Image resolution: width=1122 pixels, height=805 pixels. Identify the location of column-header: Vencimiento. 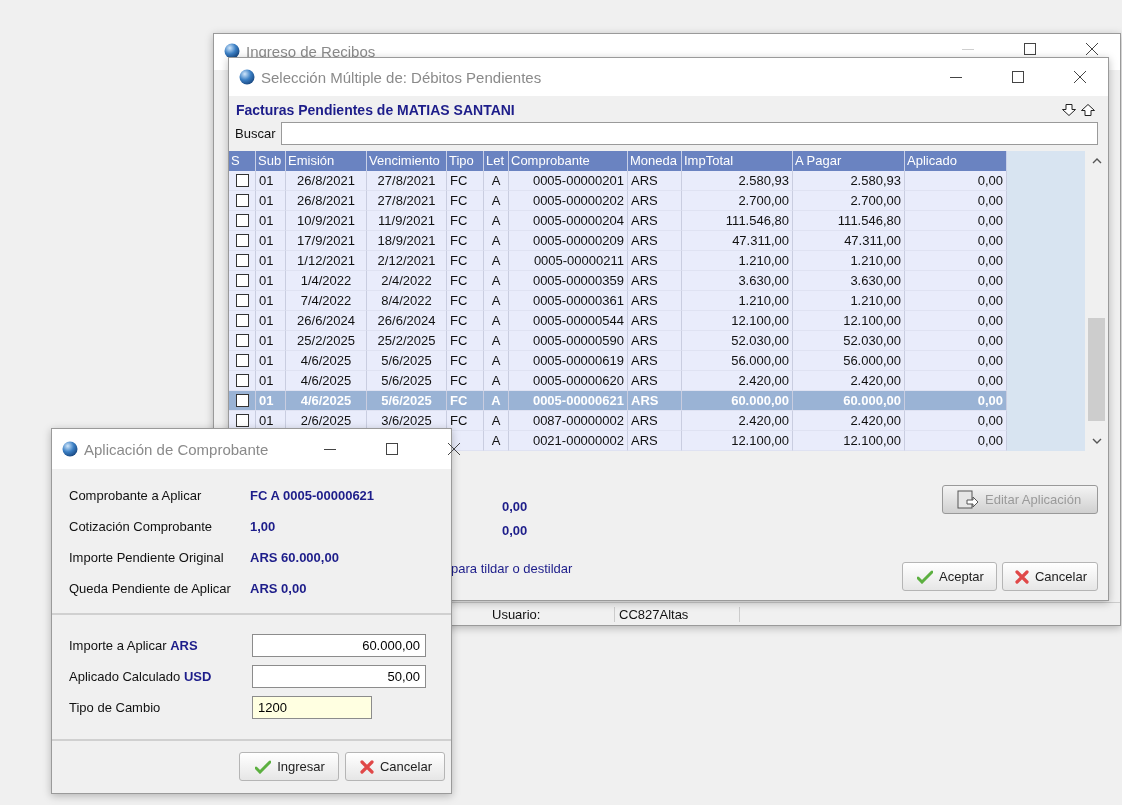
(407, 161).